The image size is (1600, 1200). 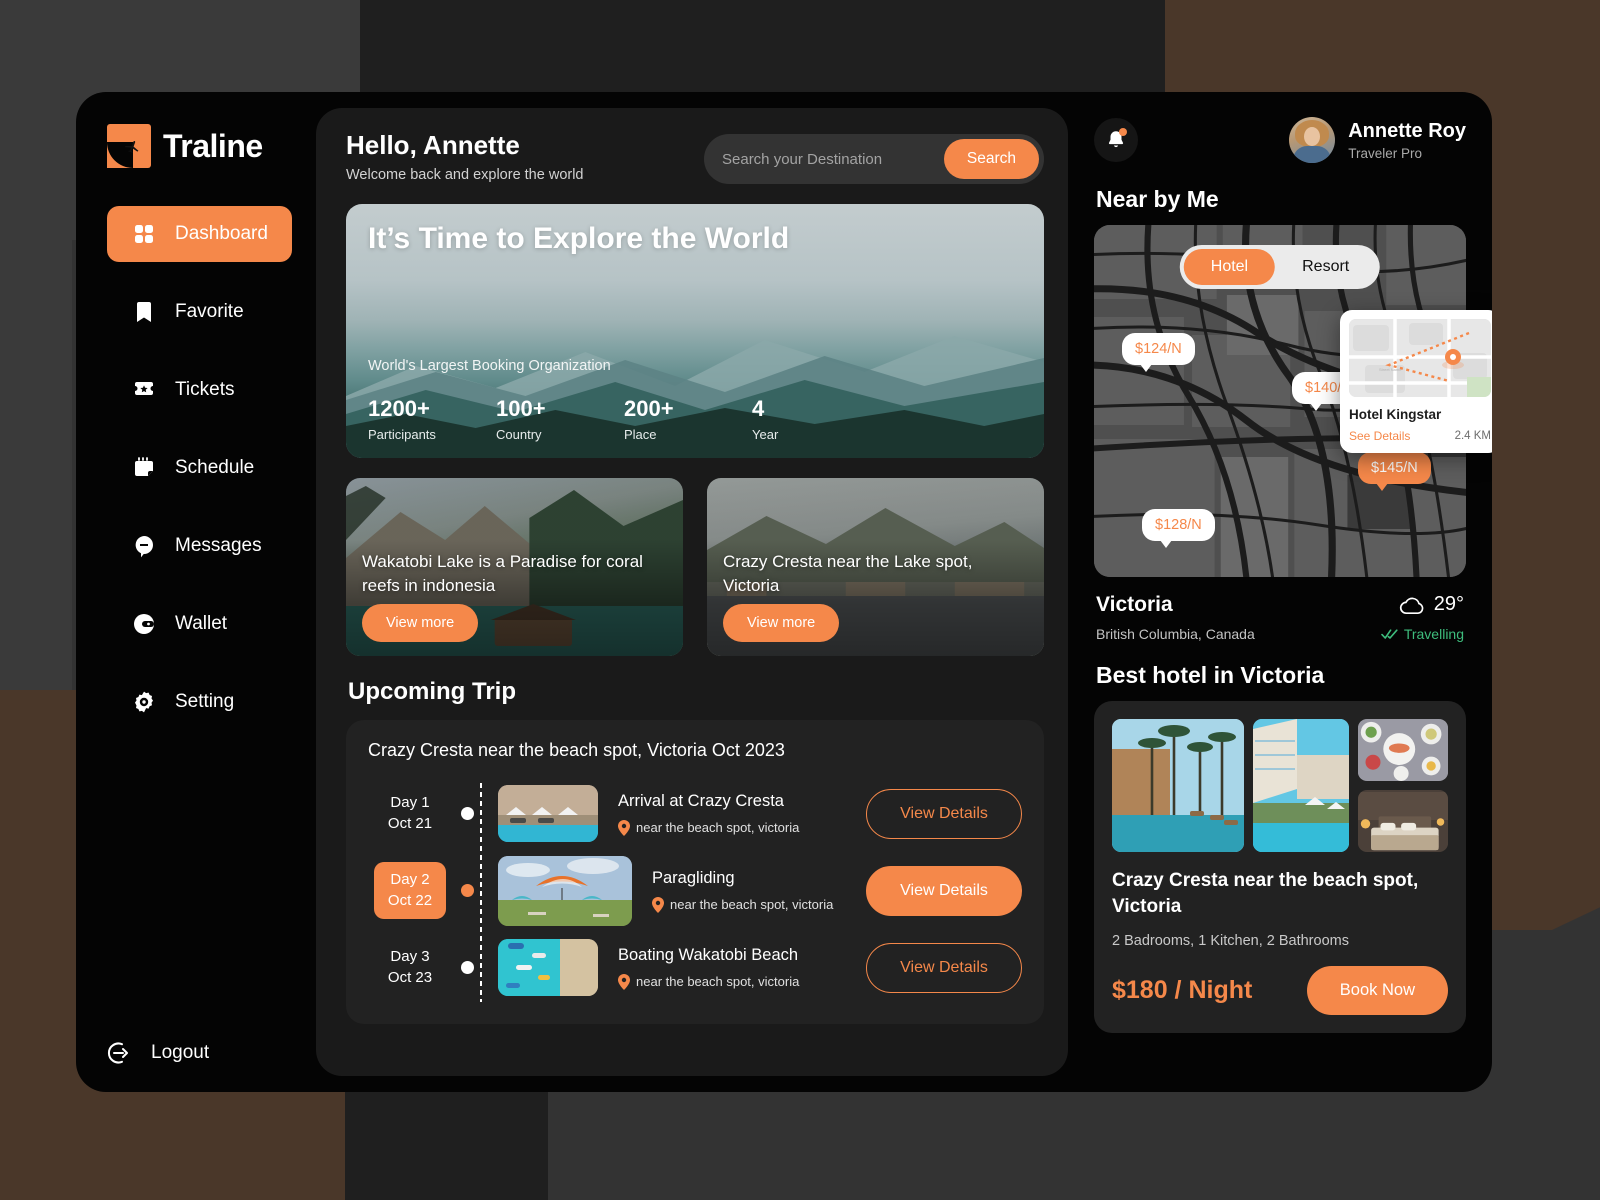 I want to click on timeline-dot, so click(x=467, y=967).